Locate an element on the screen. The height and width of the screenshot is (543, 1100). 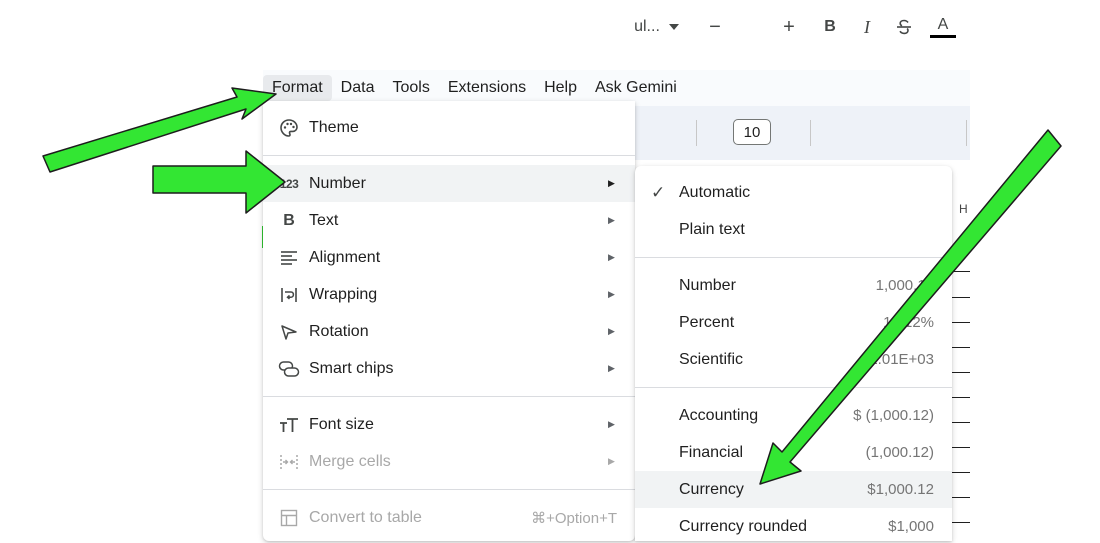
format-example-value: $1,000.12 is located at coordinates (900, 489).